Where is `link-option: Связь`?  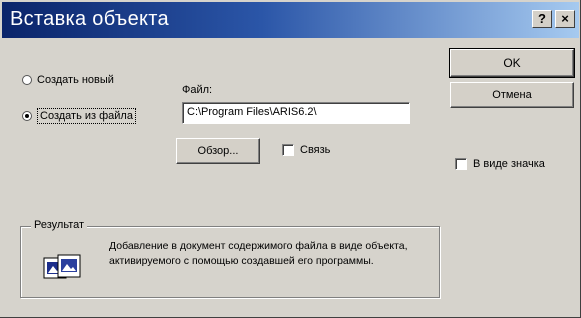
link-option: Связь is located at coordinates (306, 150).